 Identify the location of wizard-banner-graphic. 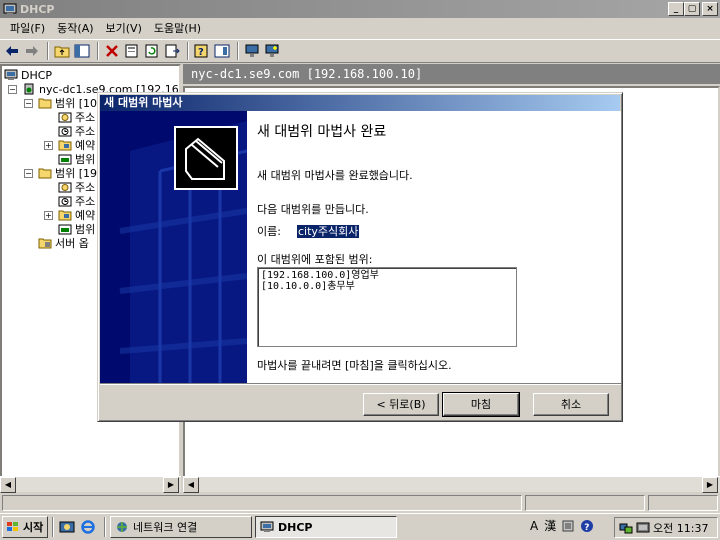
(173, 247).